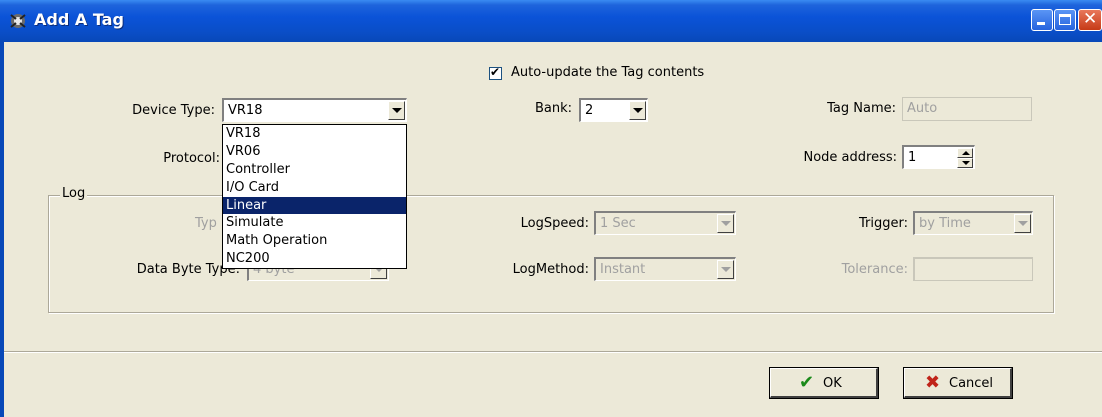 This screenshot has width=1102, height=417. Describe the element at coordinates (18, 21) in the screenshot. I see `app-icon` at that location.